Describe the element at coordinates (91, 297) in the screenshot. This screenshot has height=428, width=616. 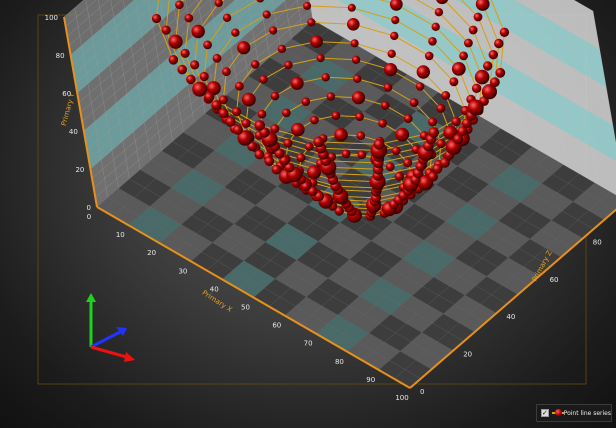
I see `triad-y-head` at that location.